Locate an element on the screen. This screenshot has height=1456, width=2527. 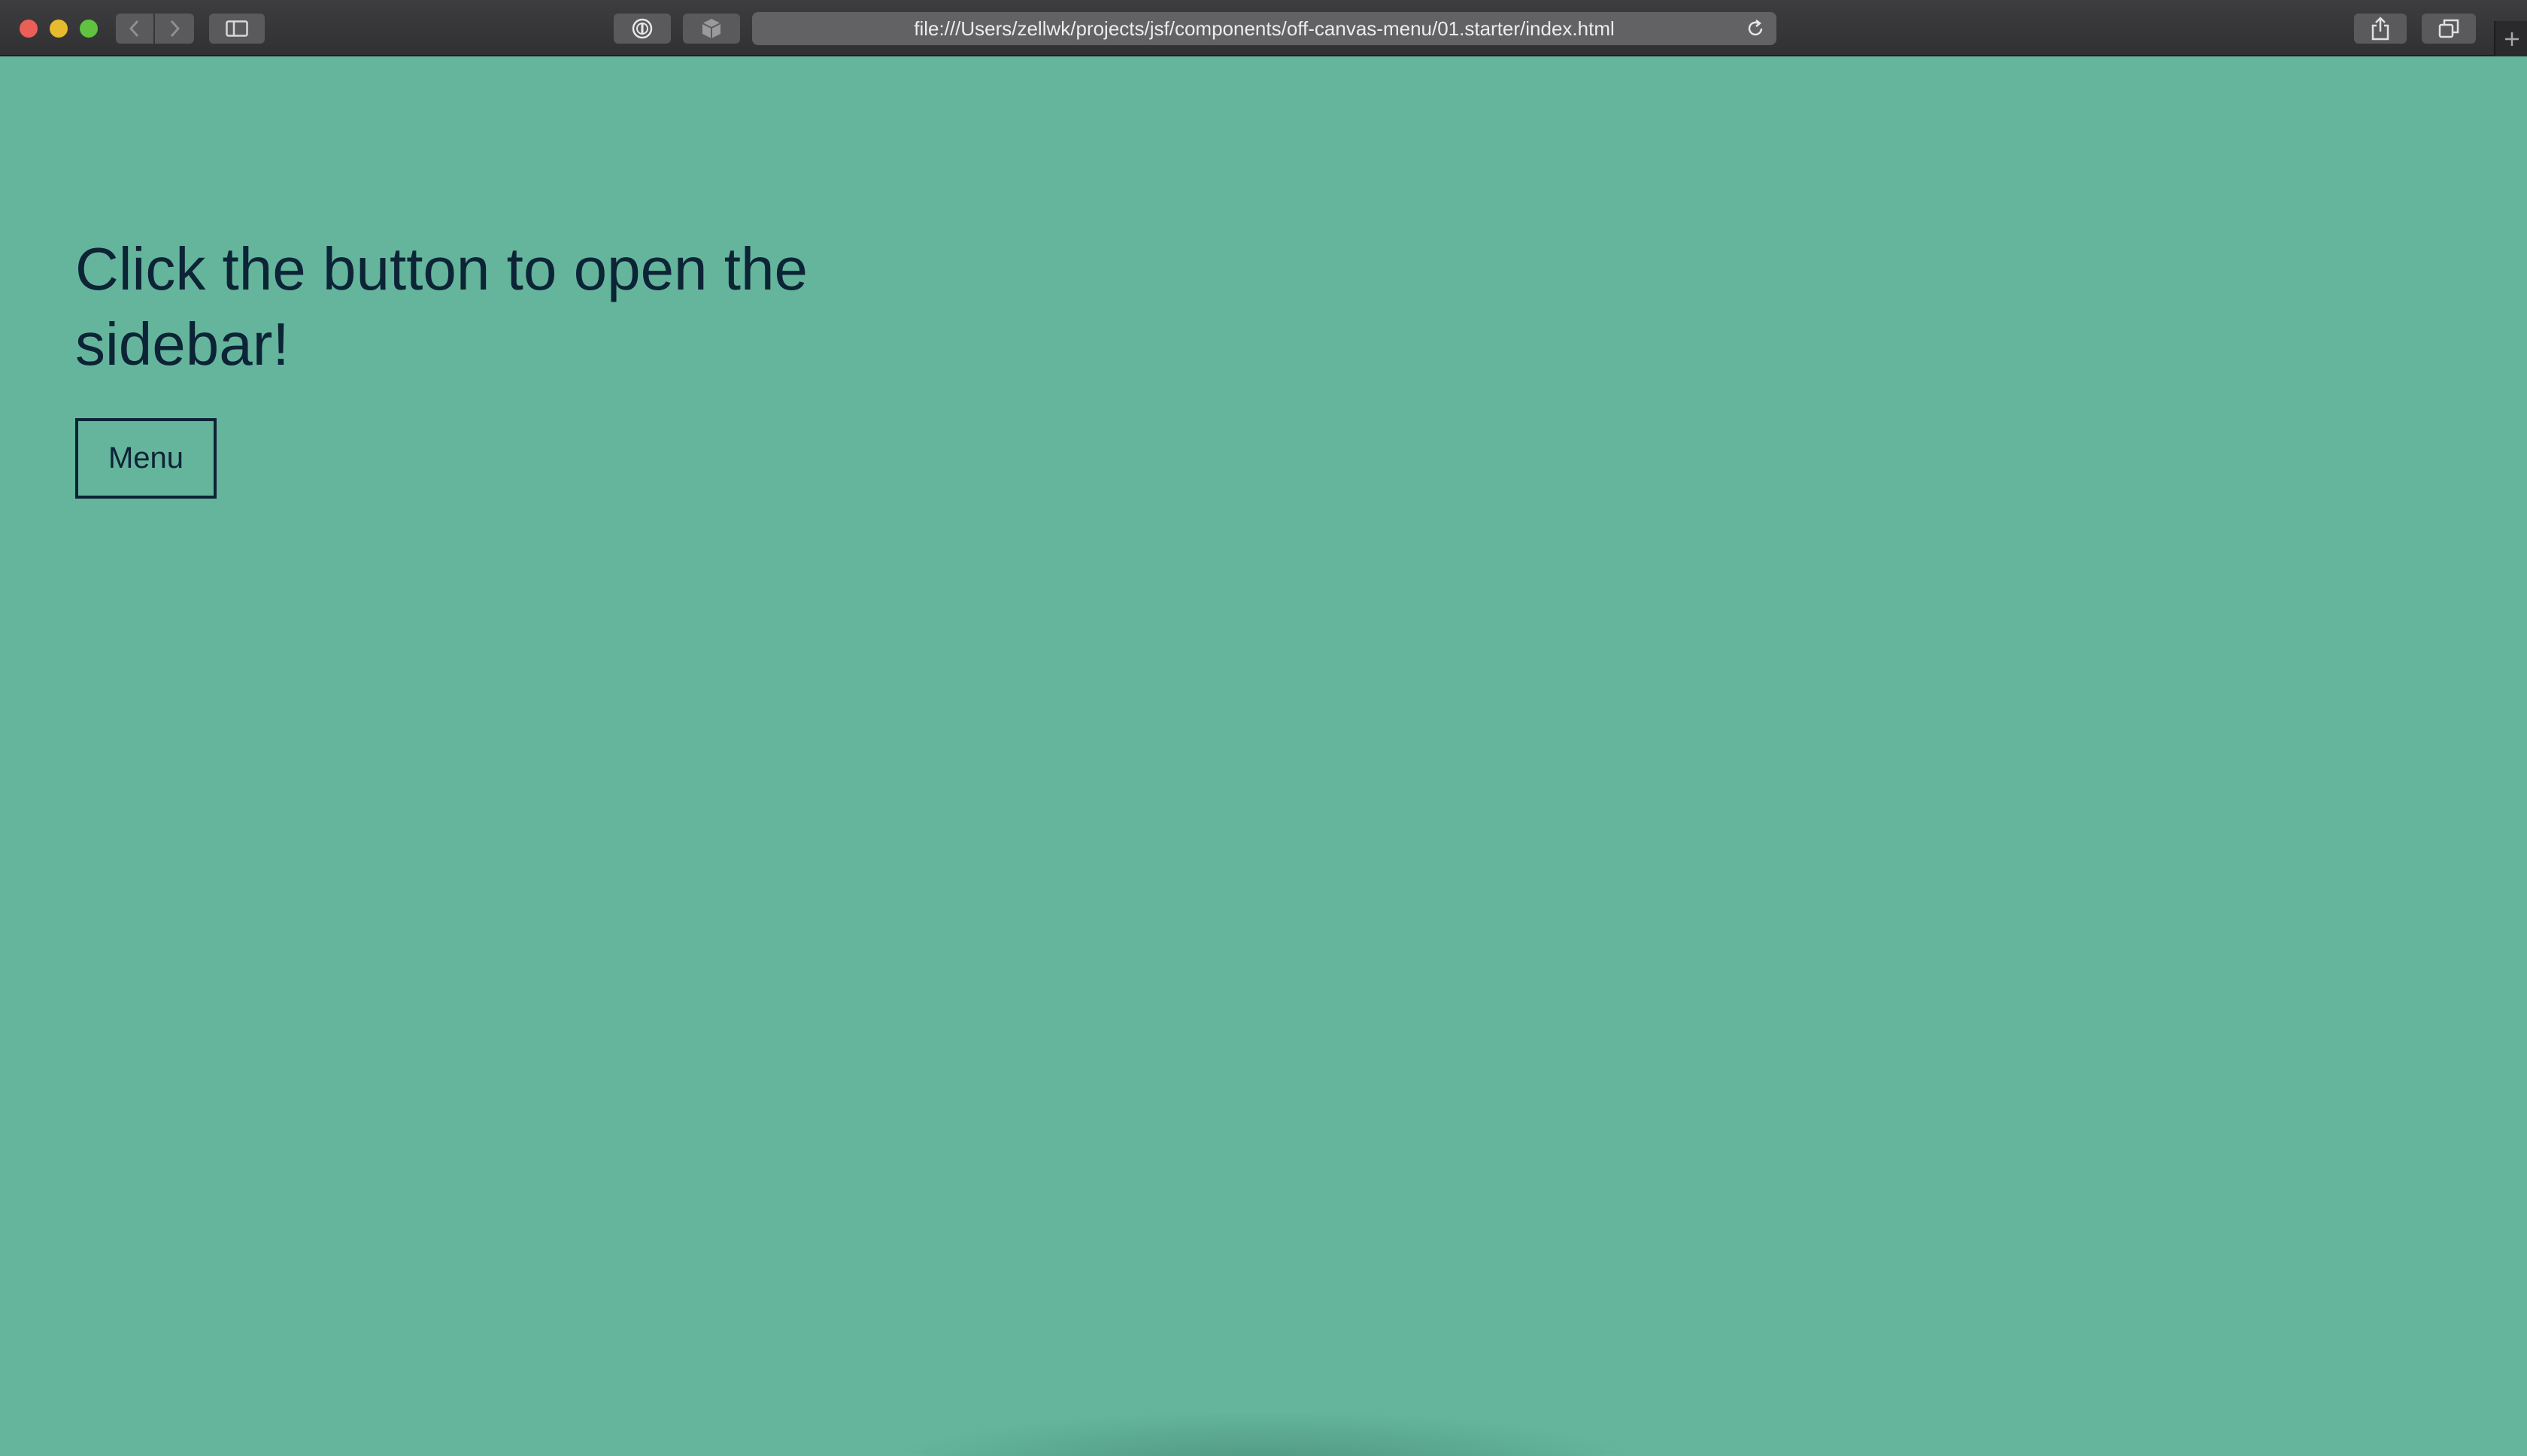
tab-overview-icon is located at coordinates (2448, 28).